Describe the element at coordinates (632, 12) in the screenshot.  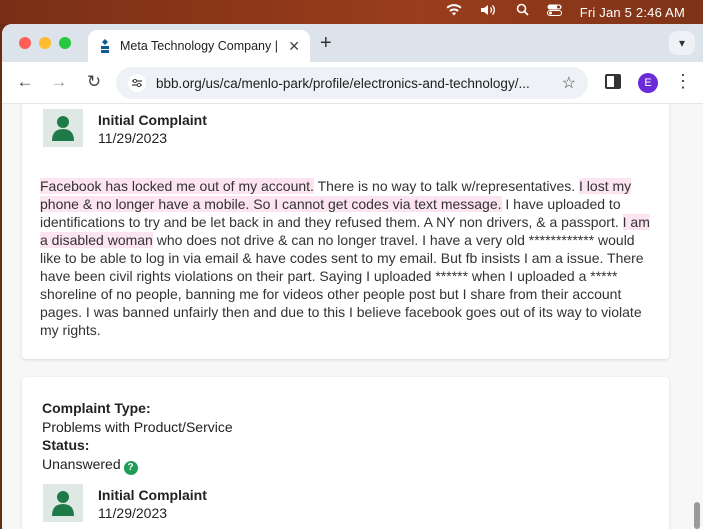
I see `menubar-clock: Fri Jan 5 2:46 AM` at that location.